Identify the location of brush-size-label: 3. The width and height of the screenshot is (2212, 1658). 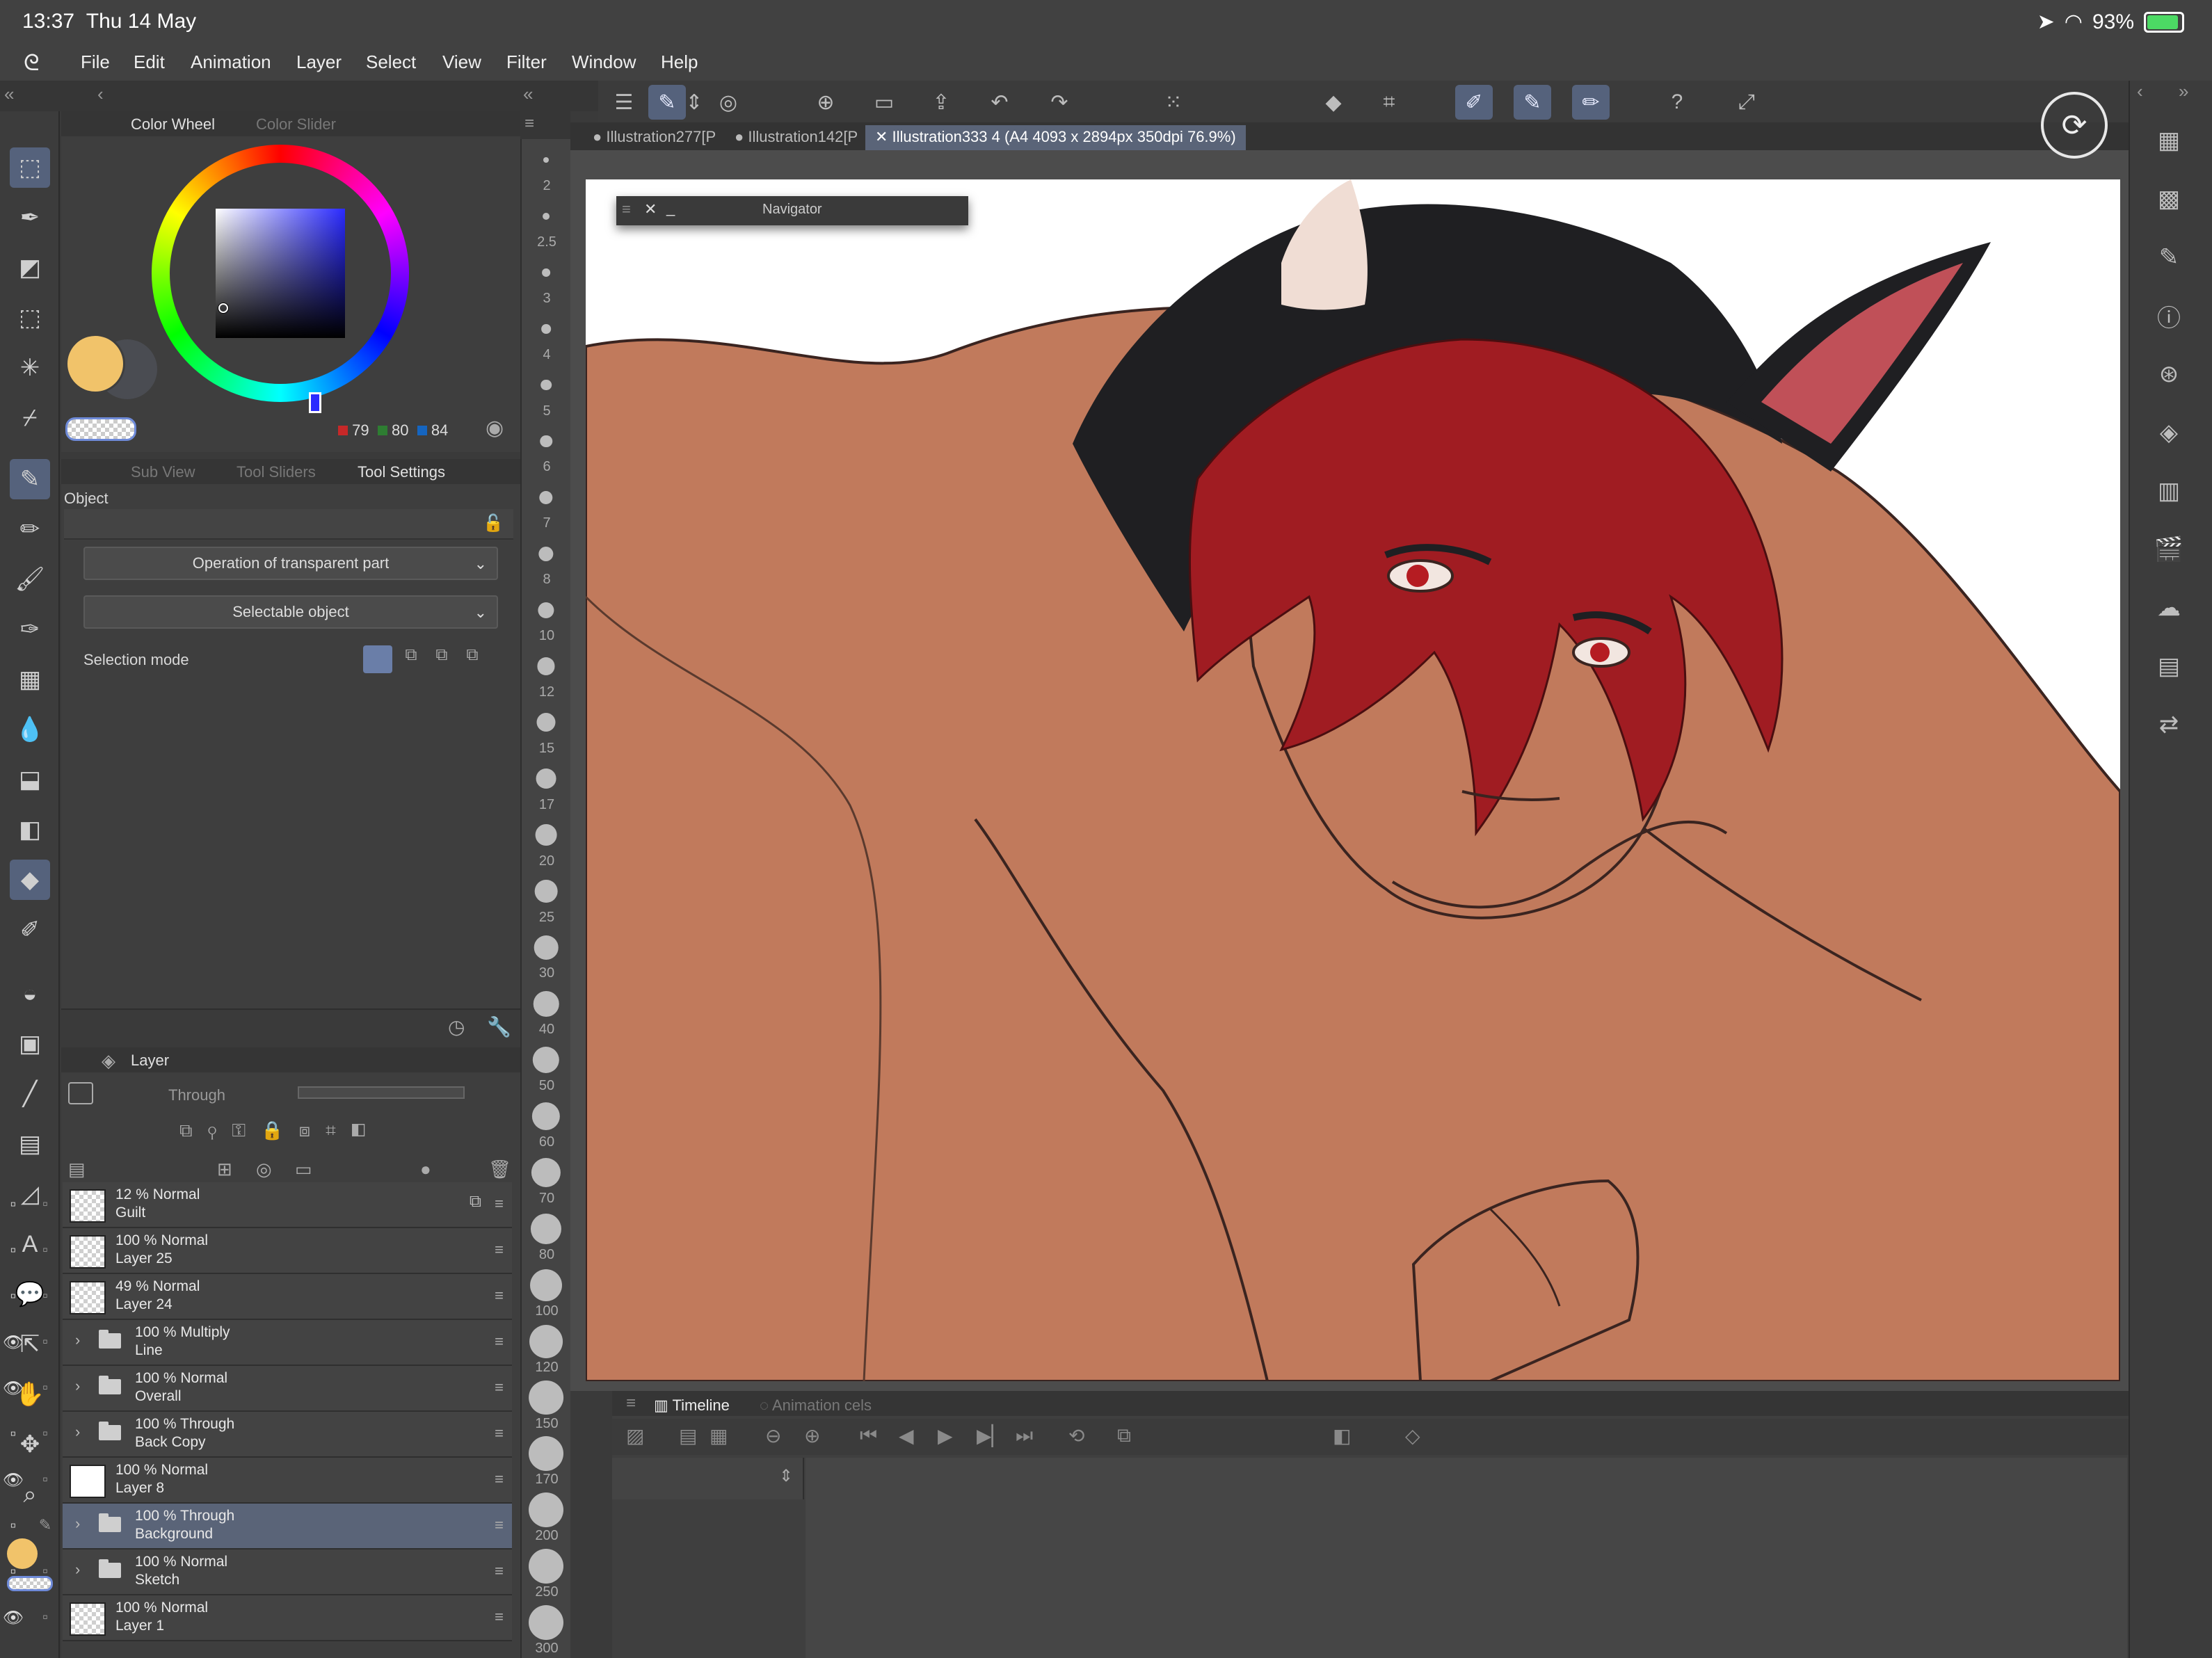
(547, 299).